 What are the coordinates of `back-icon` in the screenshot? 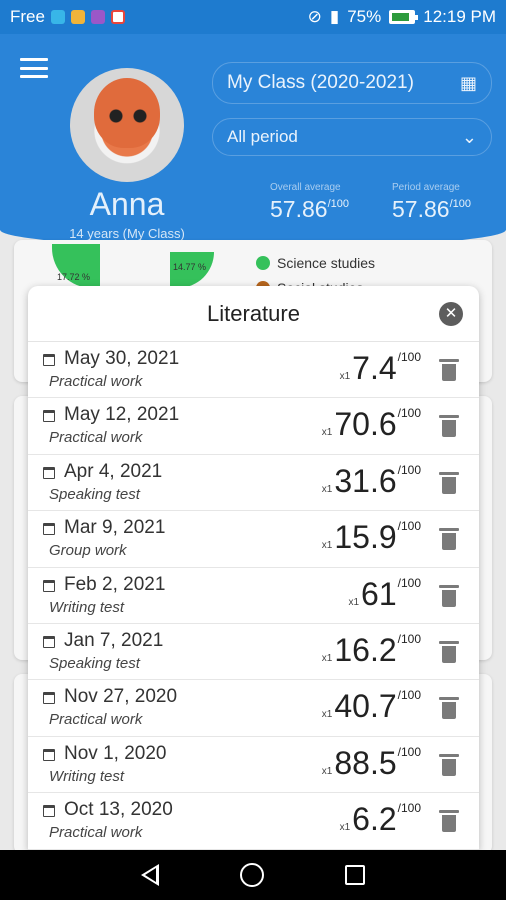 It's located at (149, 875).